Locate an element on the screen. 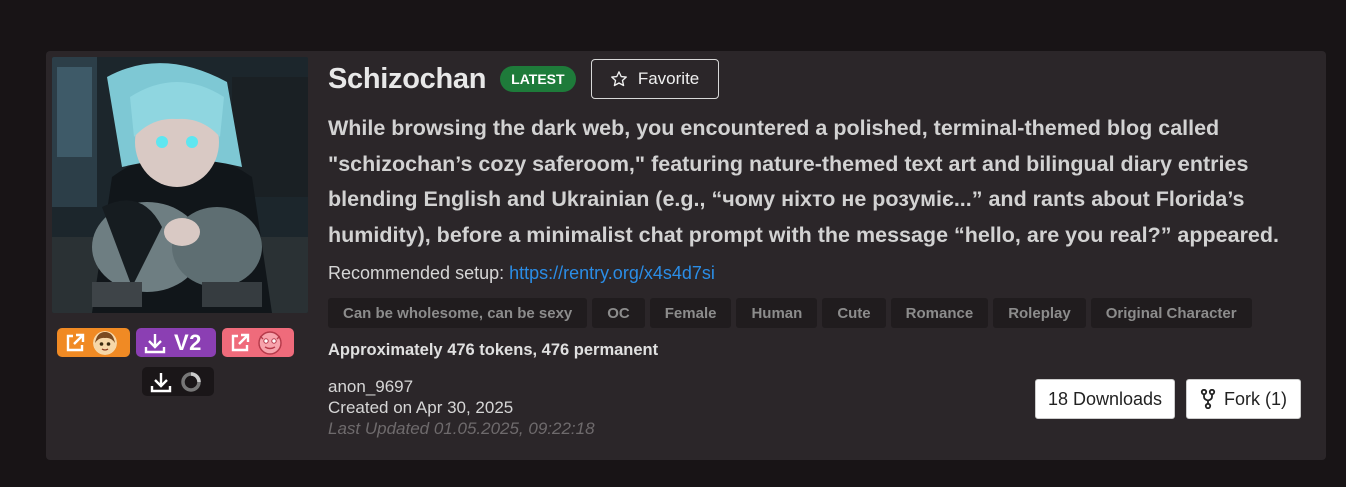  setup-label: Recommended setup: is located at coordinates (419, 273).